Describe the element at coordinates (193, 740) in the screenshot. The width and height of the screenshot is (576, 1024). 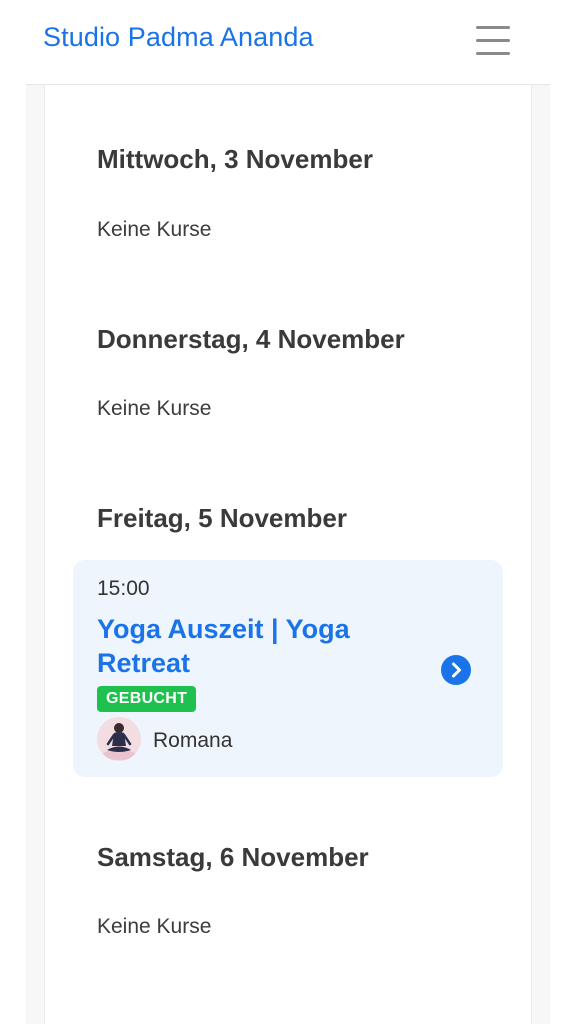
I see `teacher-name: Romana` at that location.